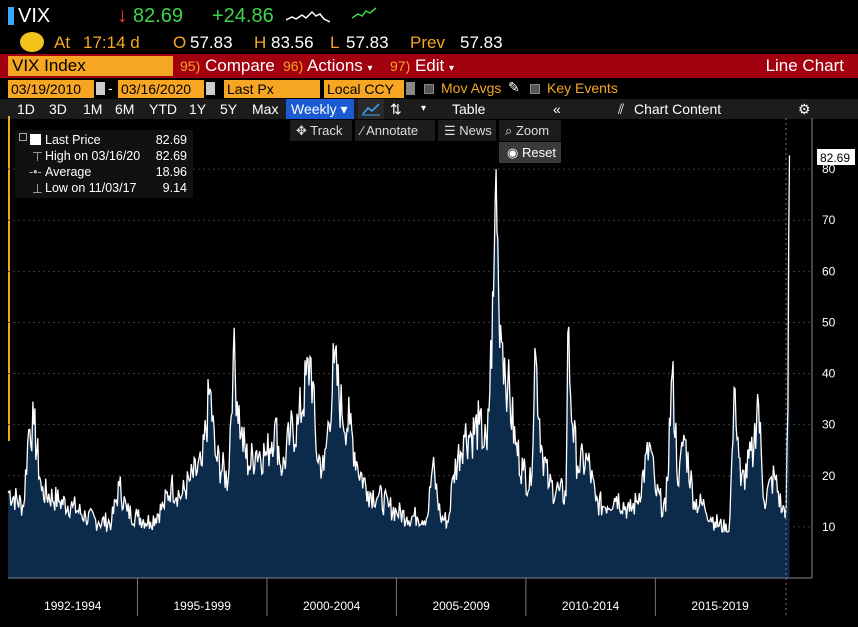 The height and width of the screenshot is (627, 858). I want to click on x-tick-label: 2000-2004, so click(332, 606).